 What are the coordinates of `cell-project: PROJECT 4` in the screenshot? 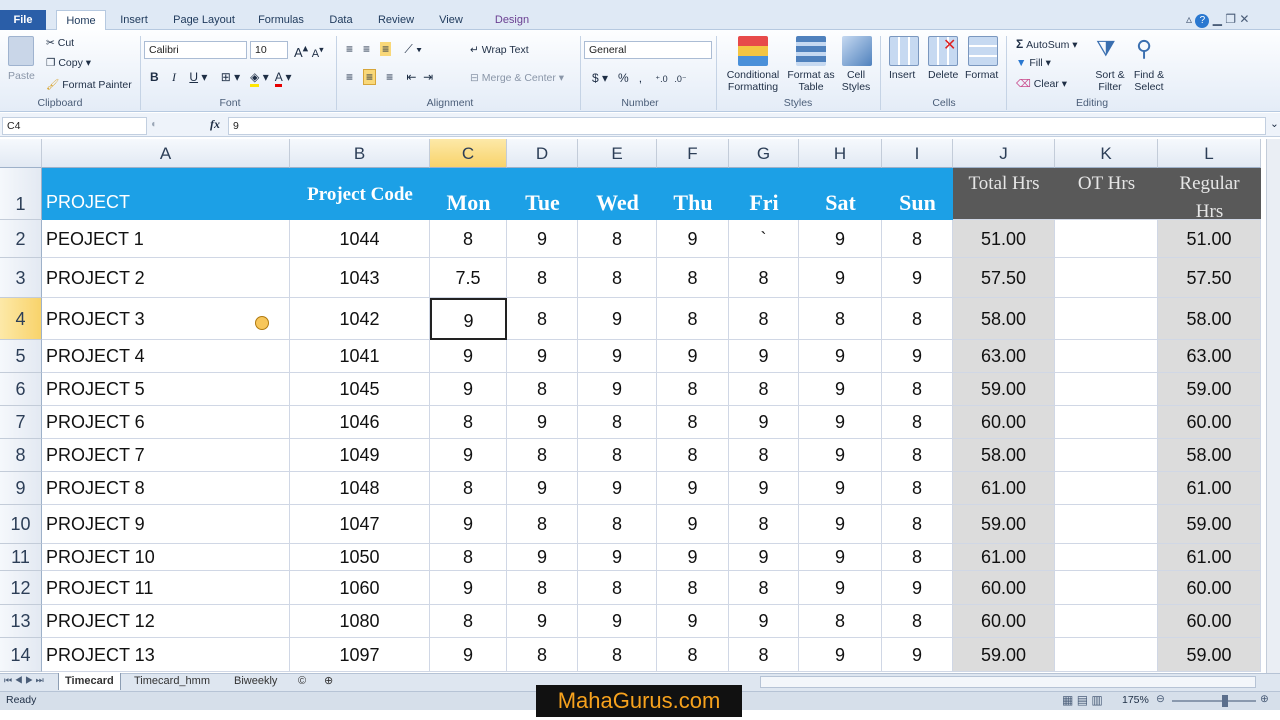 It's located at (166, 356).